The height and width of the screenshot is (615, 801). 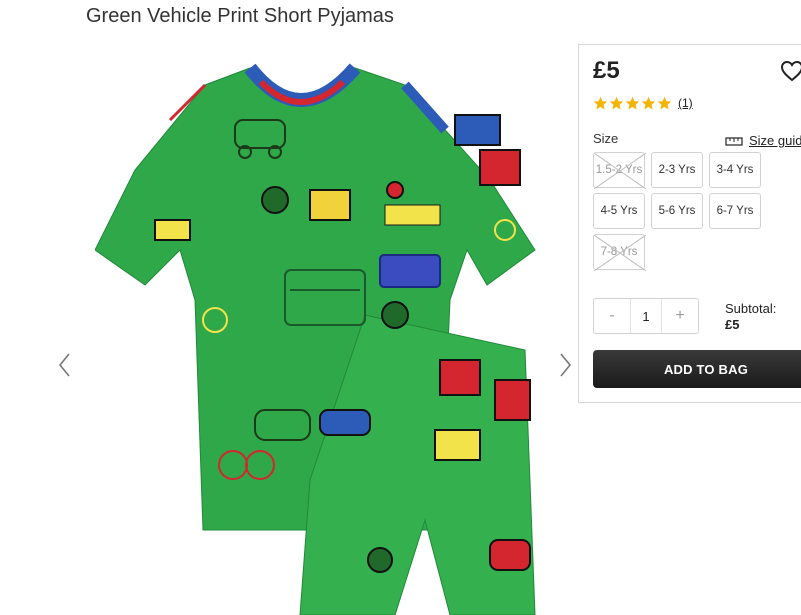 I want to click on size-option-4-5-yrs: 4-5 Yrs, so click(x=619, y=211).